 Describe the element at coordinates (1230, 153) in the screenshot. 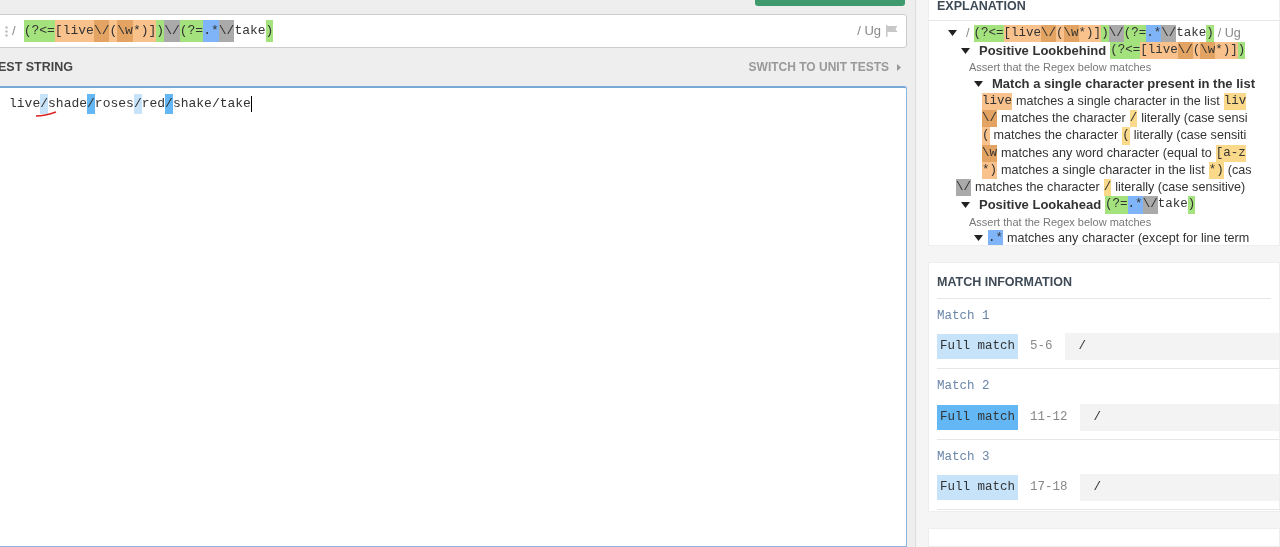

I see `regex-token: [a-z` at that location.